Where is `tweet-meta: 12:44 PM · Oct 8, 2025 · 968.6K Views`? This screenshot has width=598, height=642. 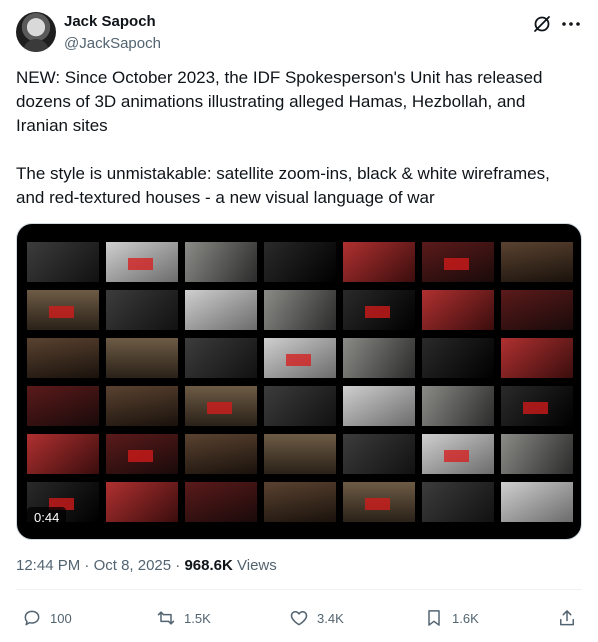 tweet-meta: 12:44 PM · Oct 8, 2025 · 968.6K Views is located at coordinates (146, 566).